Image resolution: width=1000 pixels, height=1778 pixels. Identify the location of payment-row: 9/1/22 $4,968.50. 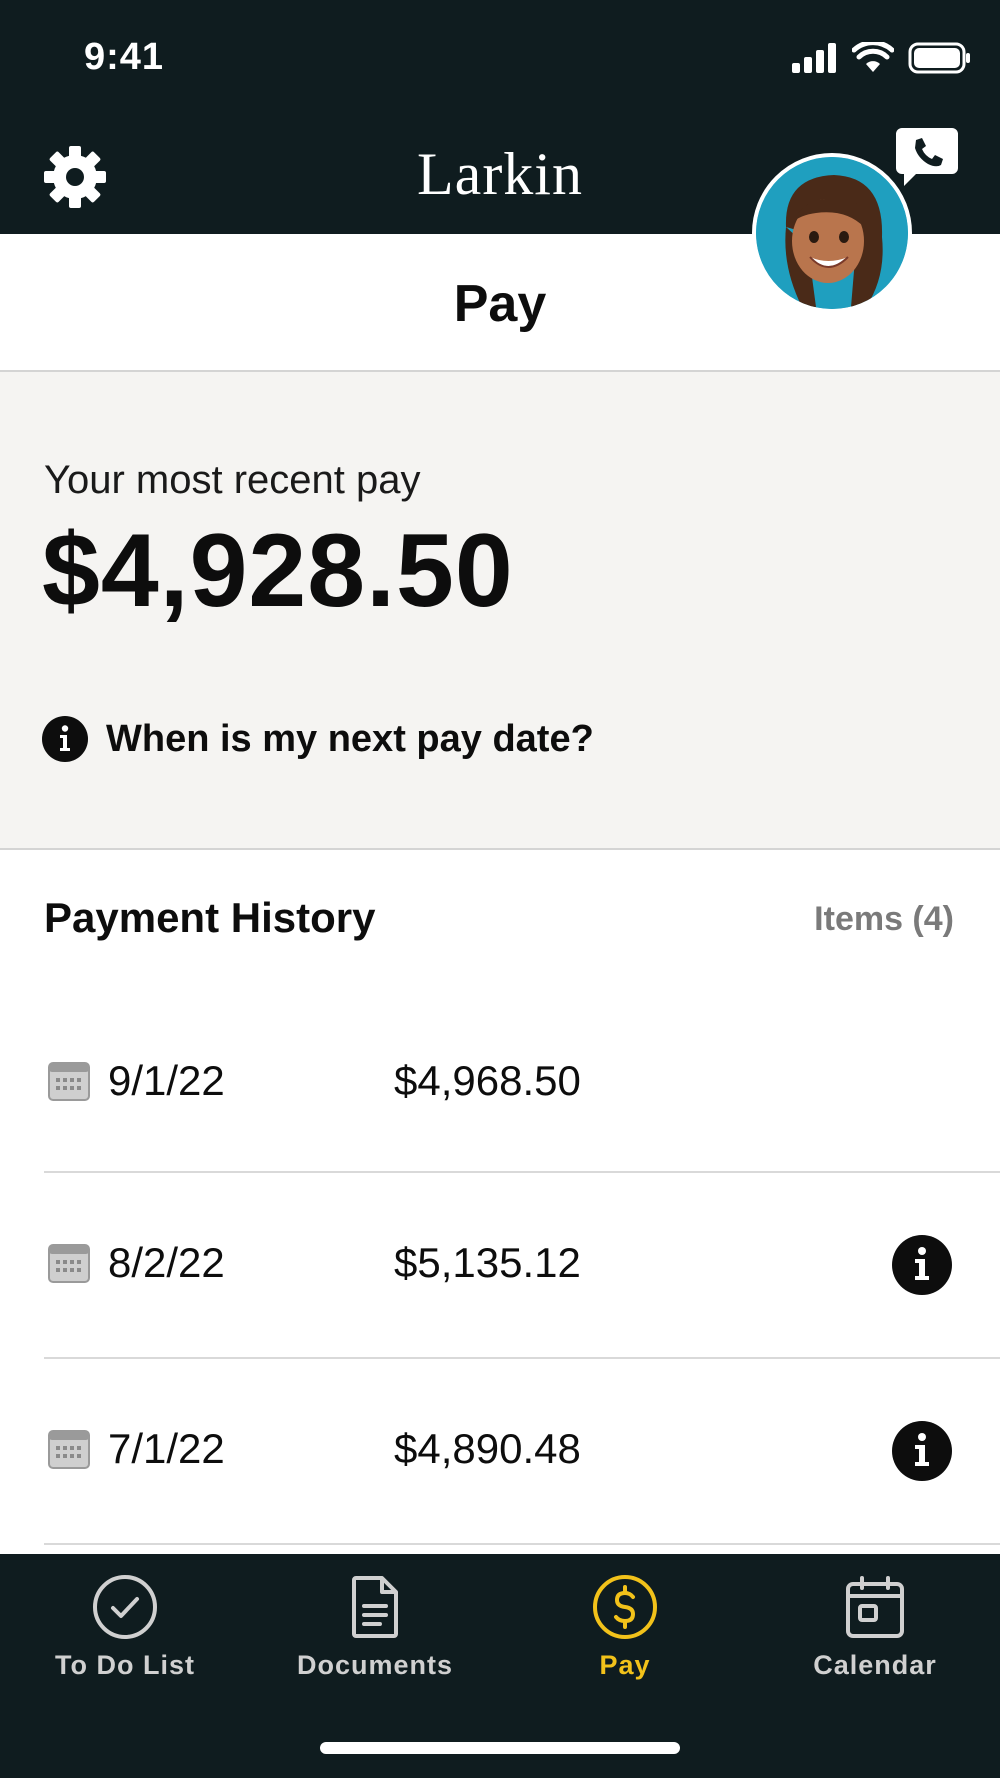
(522, 1080).